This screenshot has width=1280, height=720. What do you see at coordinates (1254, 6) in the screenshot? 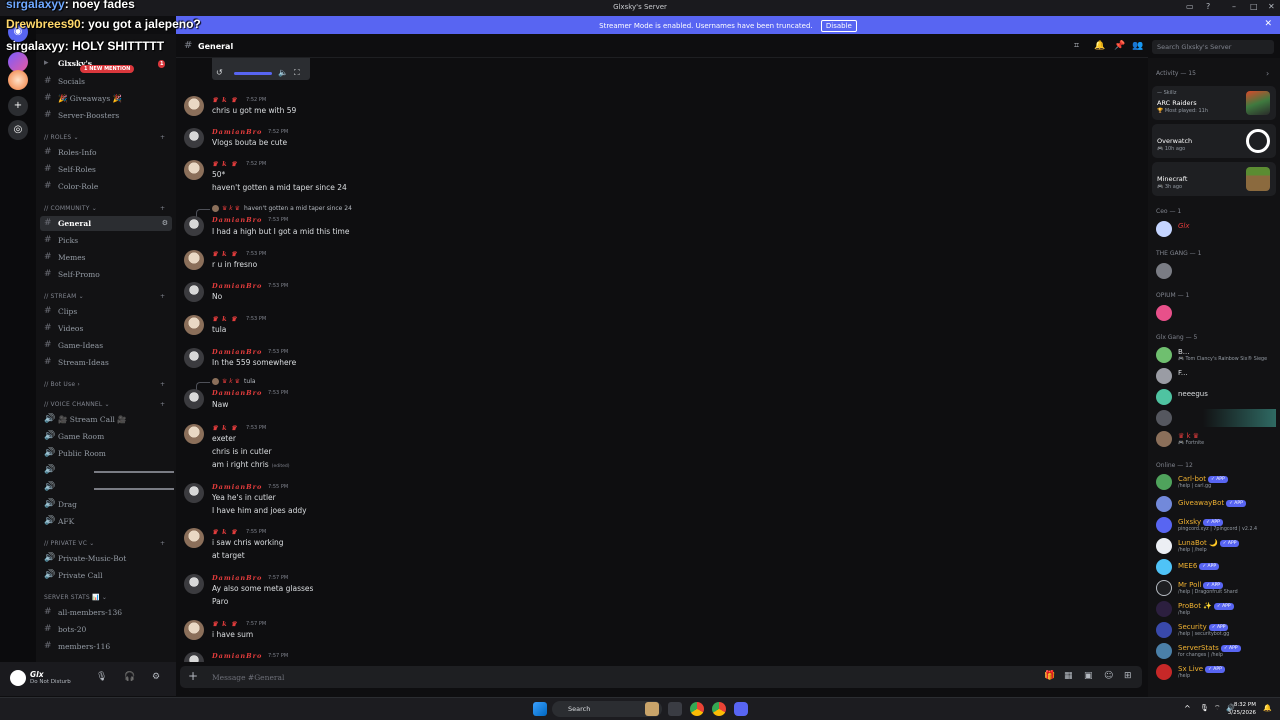
I see `maximize-button: □` at bounding box center [1254, 6].